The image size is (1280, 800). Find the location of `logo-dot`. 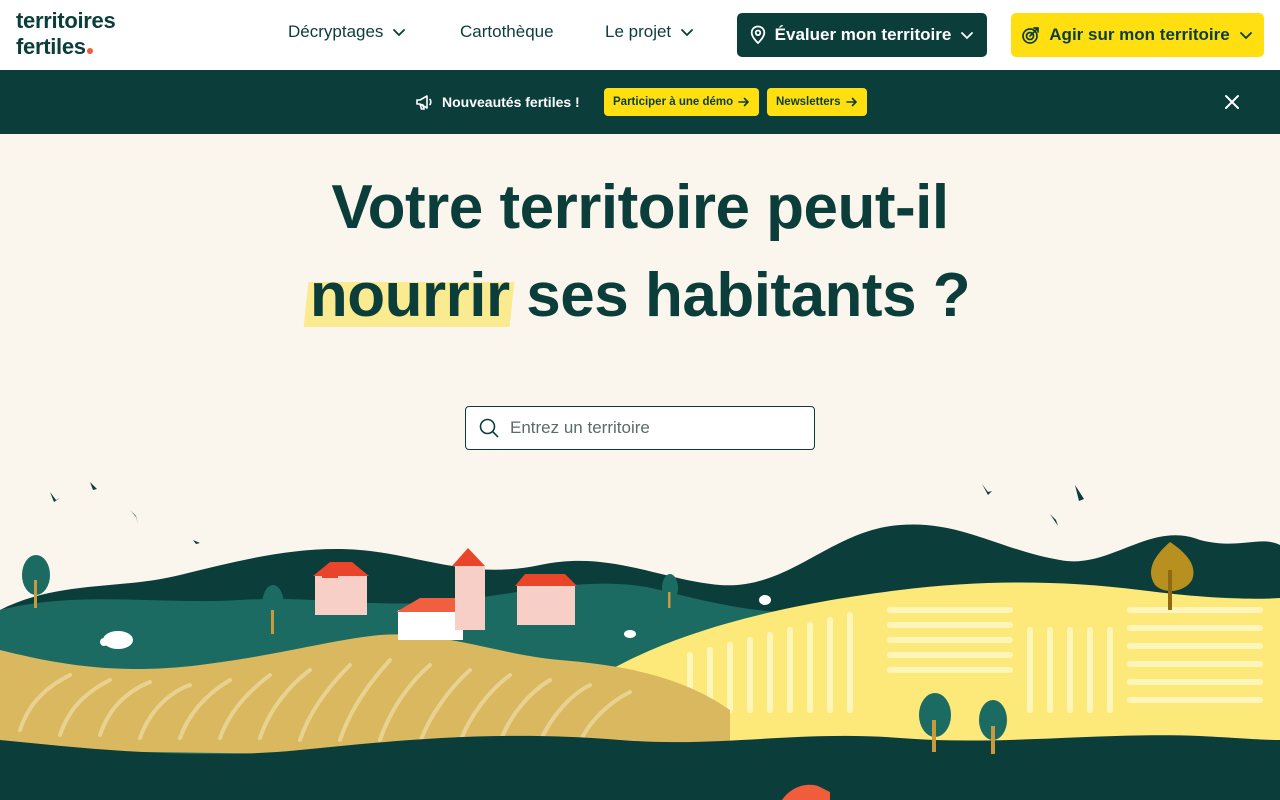

logo-dot is located at coordinates (89, 51).